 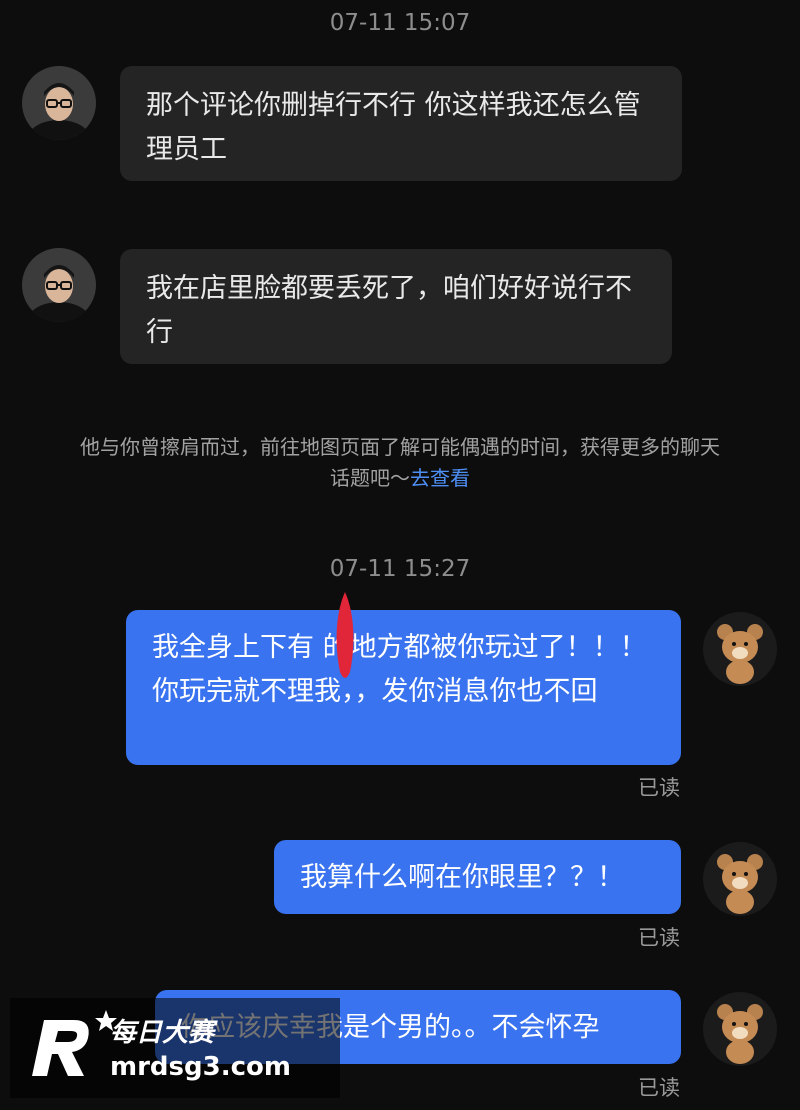 I want to click on watermark: 每日大赛 mrdsg3.com, so click(x=175, y=1048).